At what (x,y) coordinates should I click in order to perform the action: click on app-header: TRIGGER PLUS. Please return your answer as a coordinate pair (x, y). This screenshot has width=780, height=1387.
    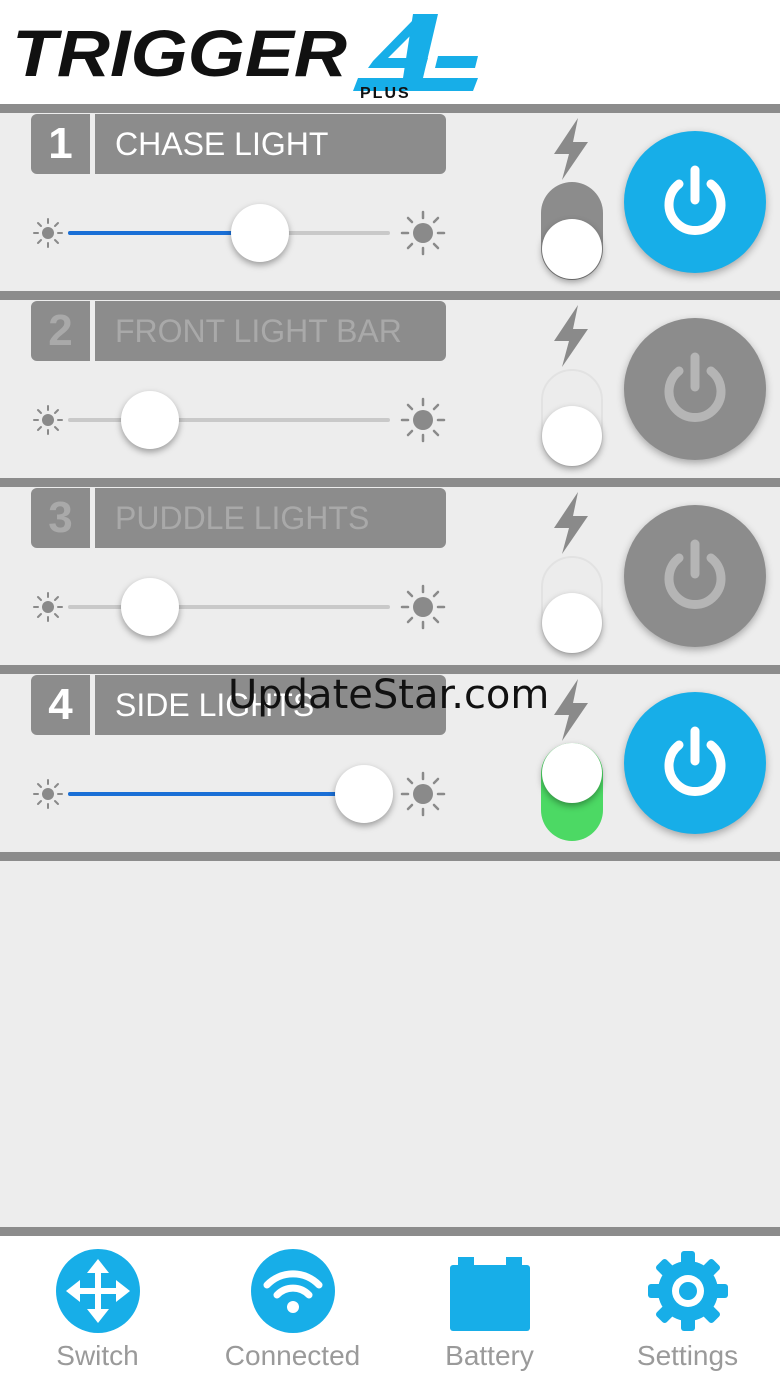
    Looking at the image, I should click on (390, 52).